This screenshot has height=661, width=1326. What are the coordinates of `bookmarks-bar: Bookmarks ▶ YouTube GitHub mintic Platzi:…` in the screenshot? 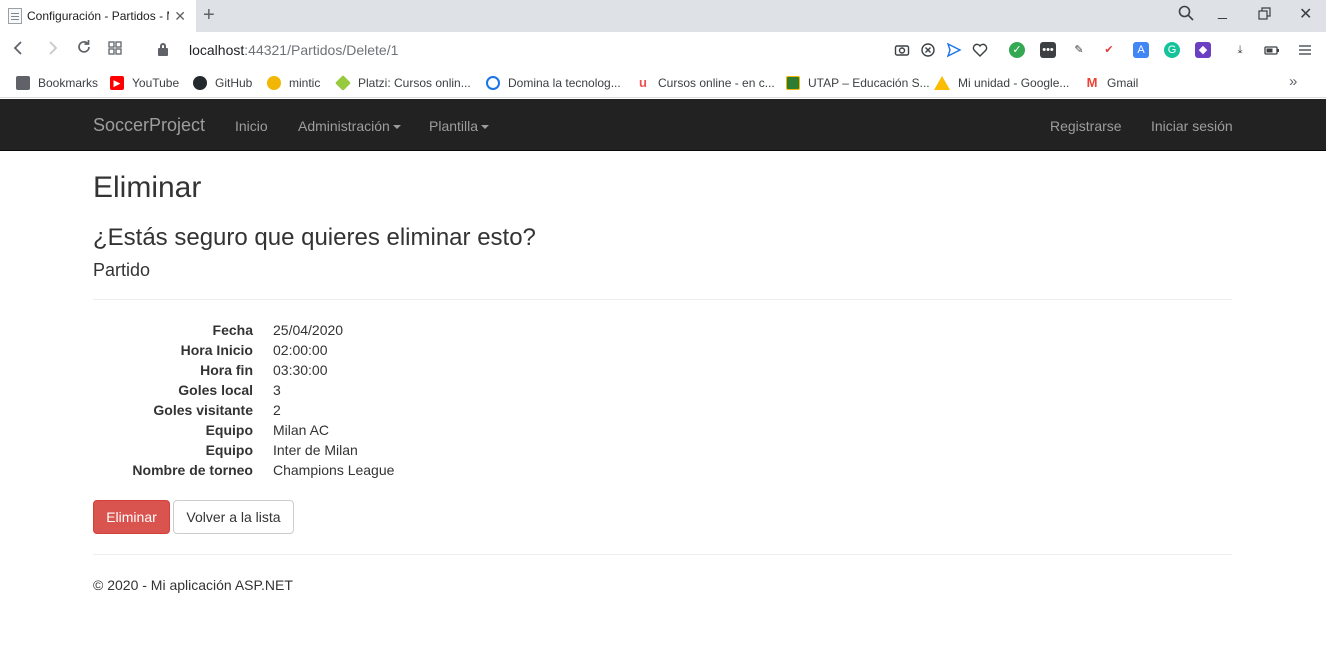 It's located at (663, 83).